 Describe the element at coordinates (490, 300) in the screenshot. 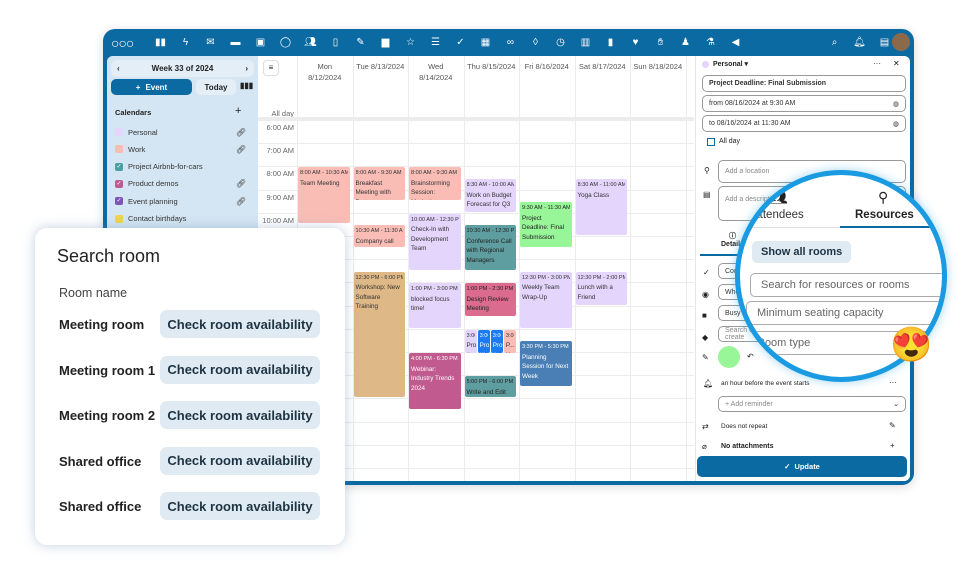

I see `calendar-event: 1:00 PM - 2:30 PM Design Review Meeting` at that location.